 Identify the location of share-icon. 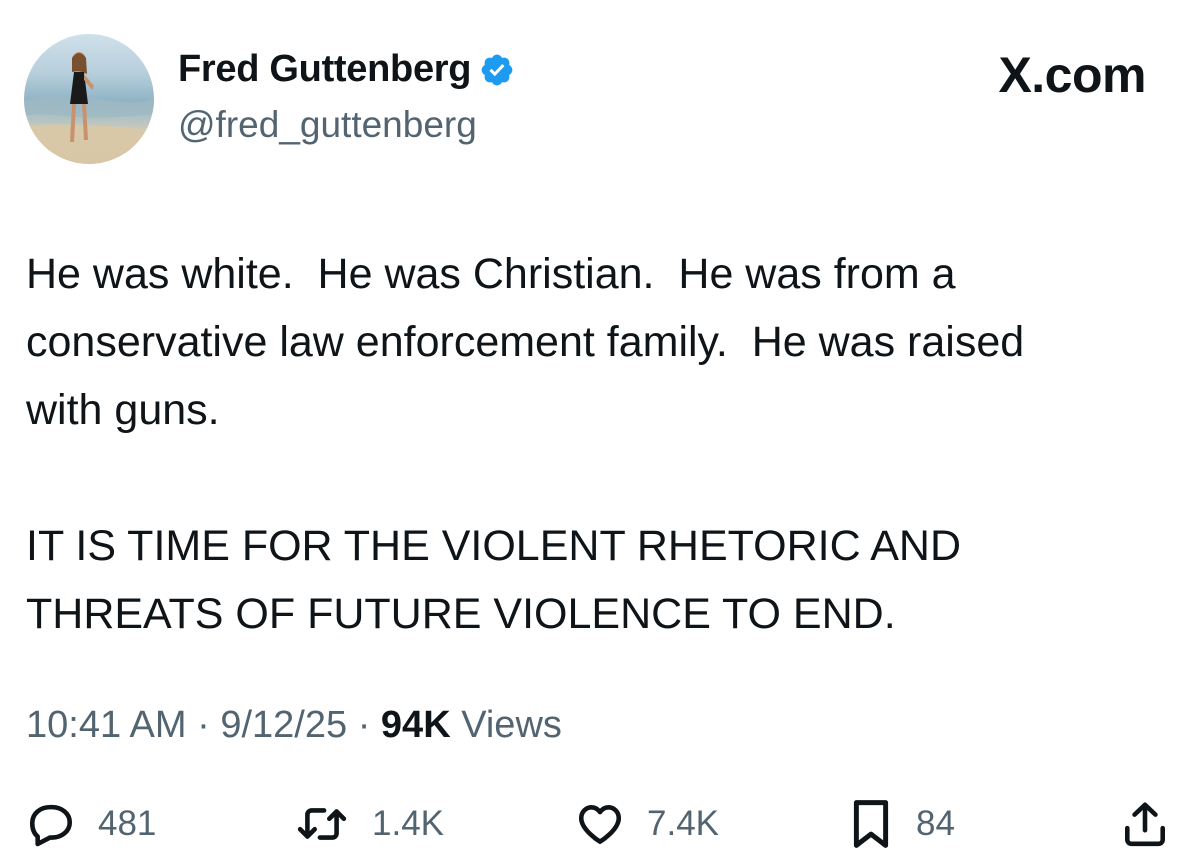
(1145, 824).